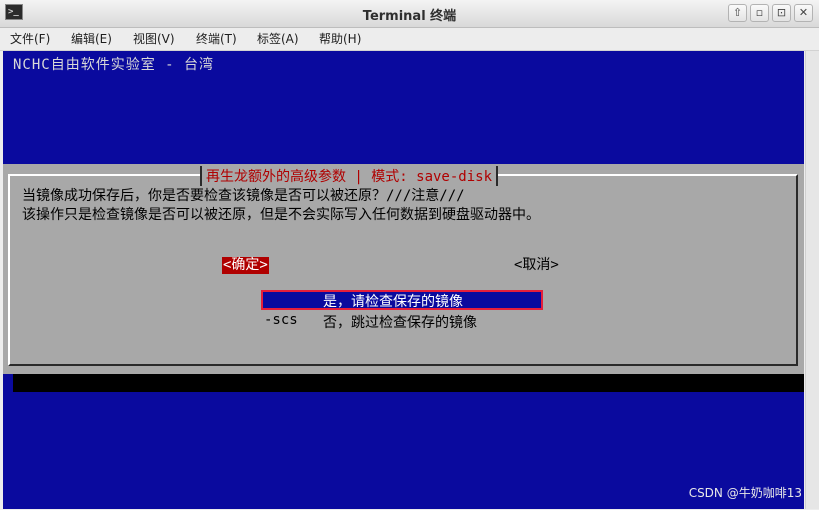 The width and height of the screenshot is (819, 510). Describe the element at coordinates (349, 176) in the screenshot. I see `dialog-title: 再生龙额外的高级参数 | 模式: save-disk` at that location.